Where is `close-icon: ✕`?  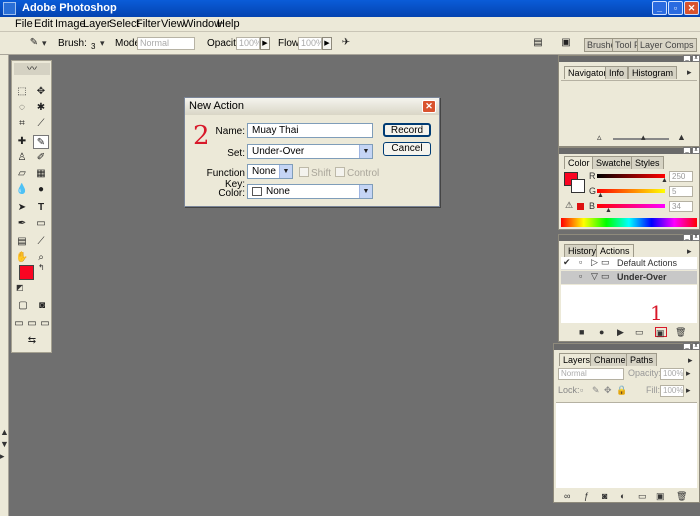 close-icon: ✕ is located at coordinates (691, 8).